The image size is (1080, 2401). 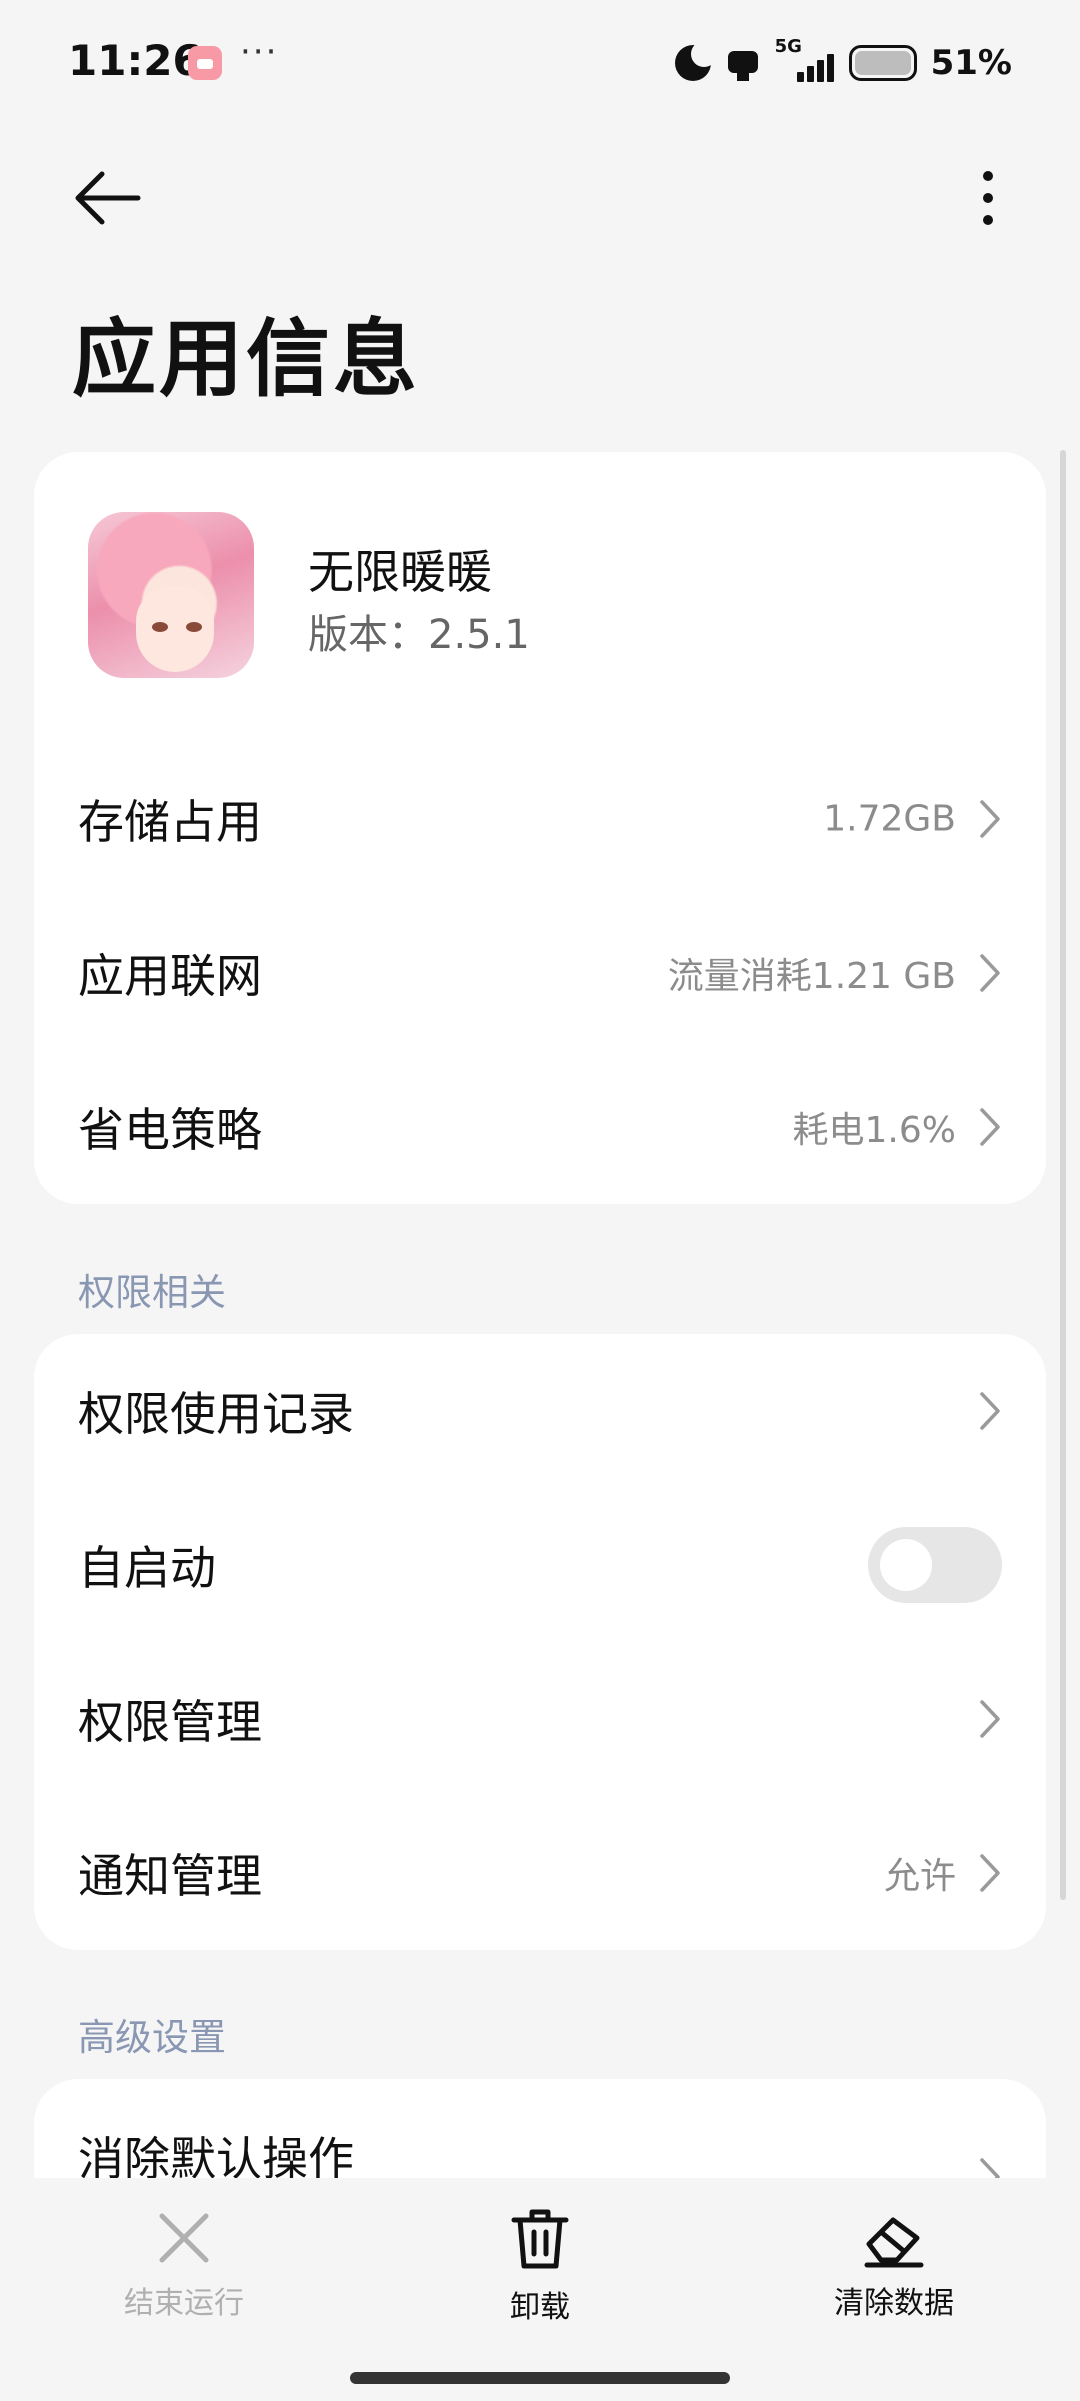 I want to click on status-more-indicator: ···, so click(x=259, y=52).